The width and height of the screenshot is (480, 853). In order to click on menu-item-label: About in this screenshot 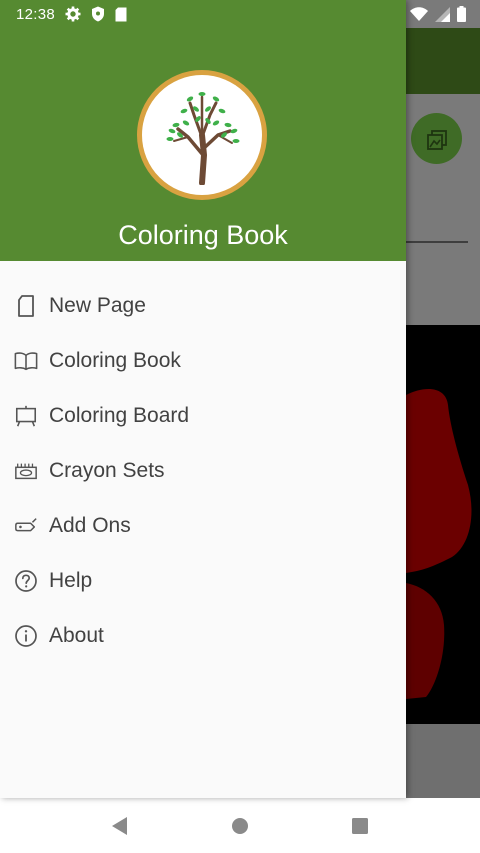, I will do `click(76, 635)`.